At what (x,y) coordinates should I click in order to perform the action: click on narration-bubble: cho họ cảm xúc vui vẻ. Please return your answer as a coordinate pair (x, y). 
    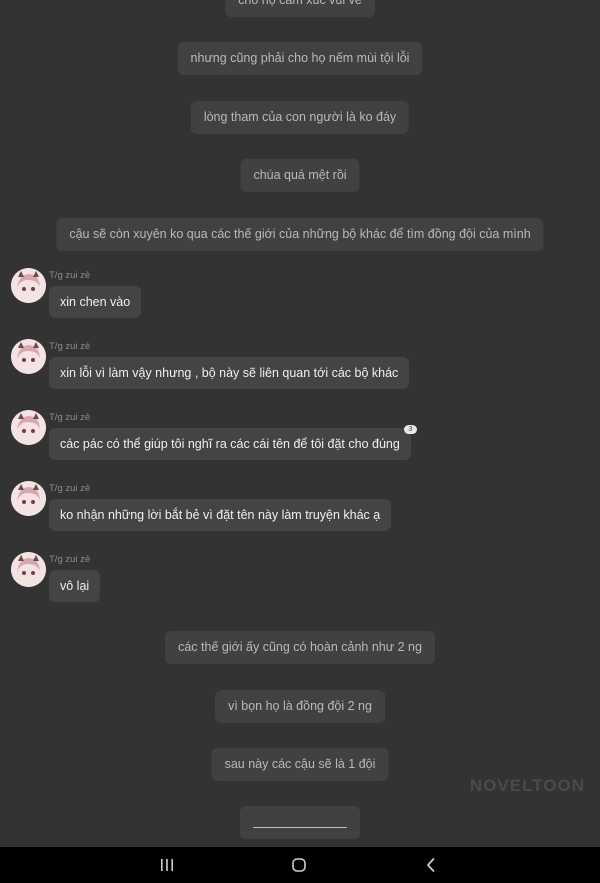
    Looking at the image, I should click on (300, 8).